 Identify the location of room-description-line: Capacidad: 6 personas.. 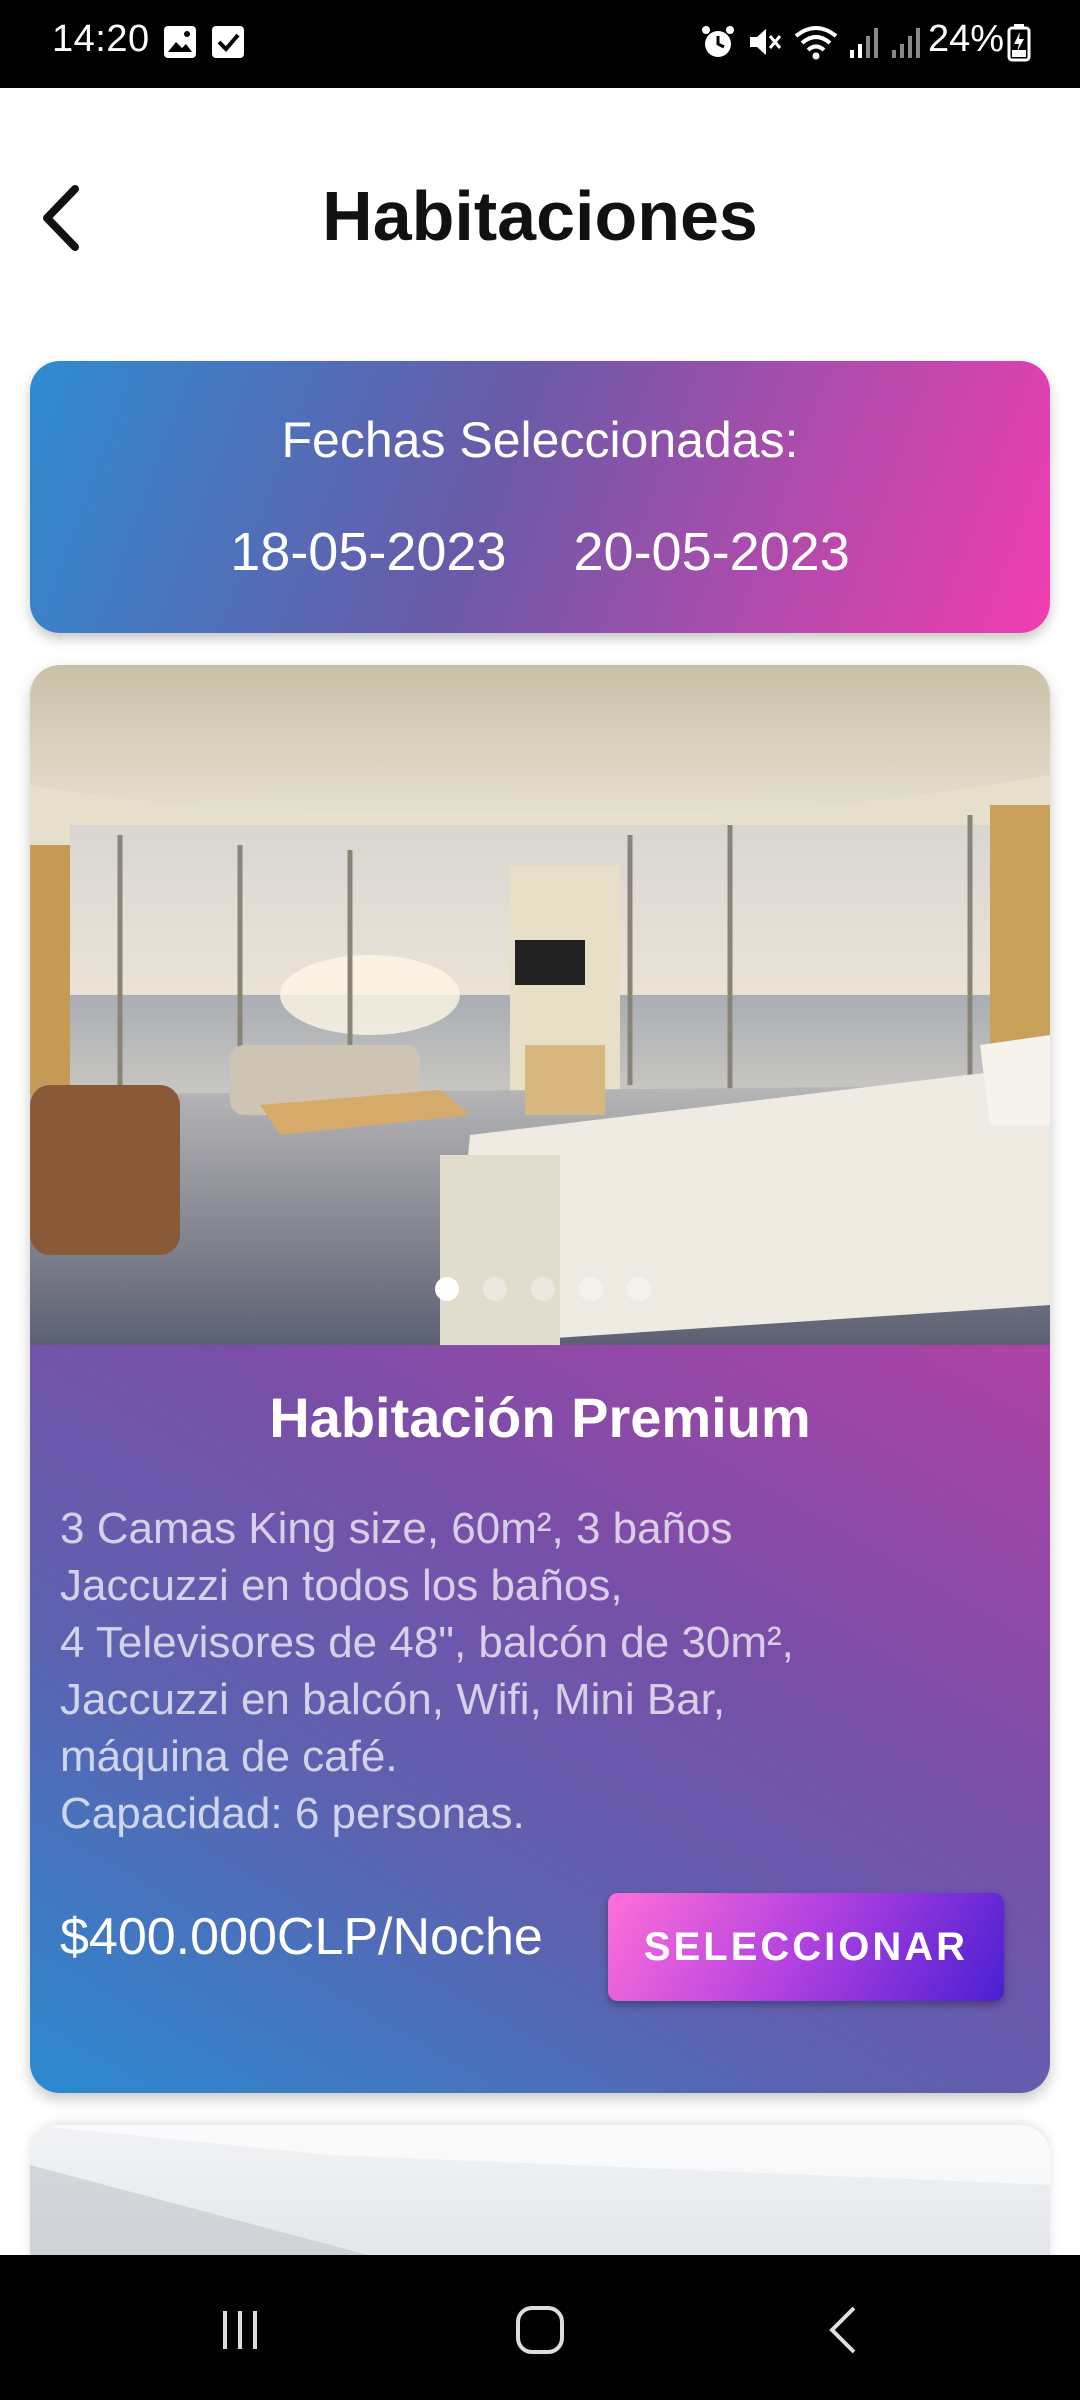
(292, 1813).